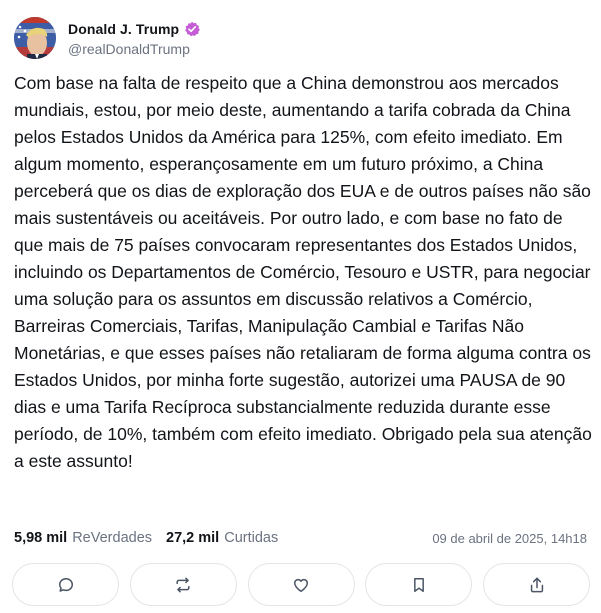  I want to click on repost-icon, so click(183, 584).